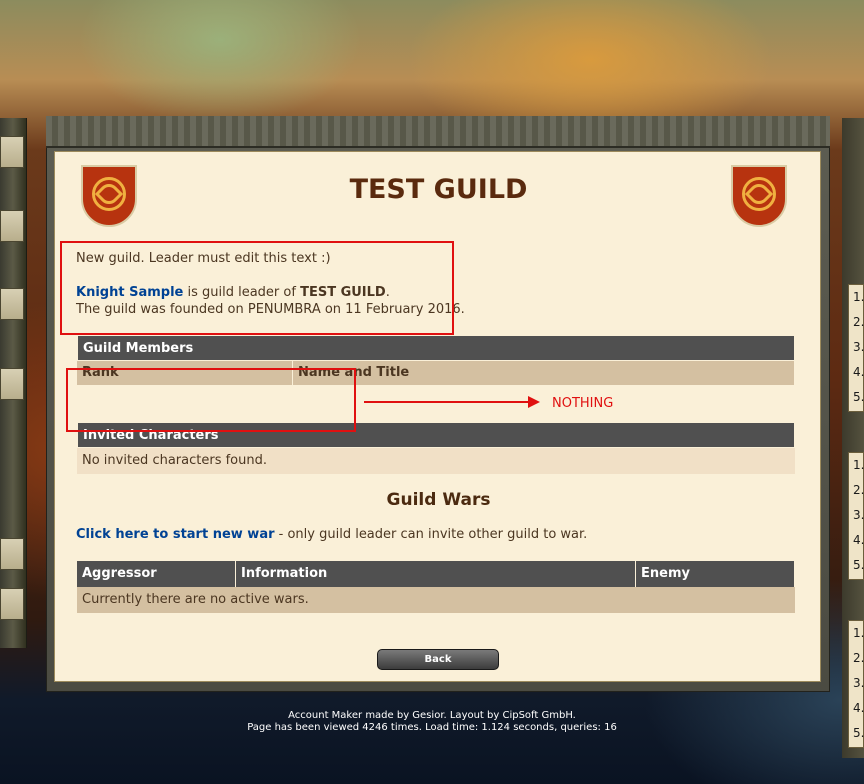 The image size is (864, 784). Describe the element at coordinates (449, 402) in the screenshot. I see `annotation-arrow` at that location.